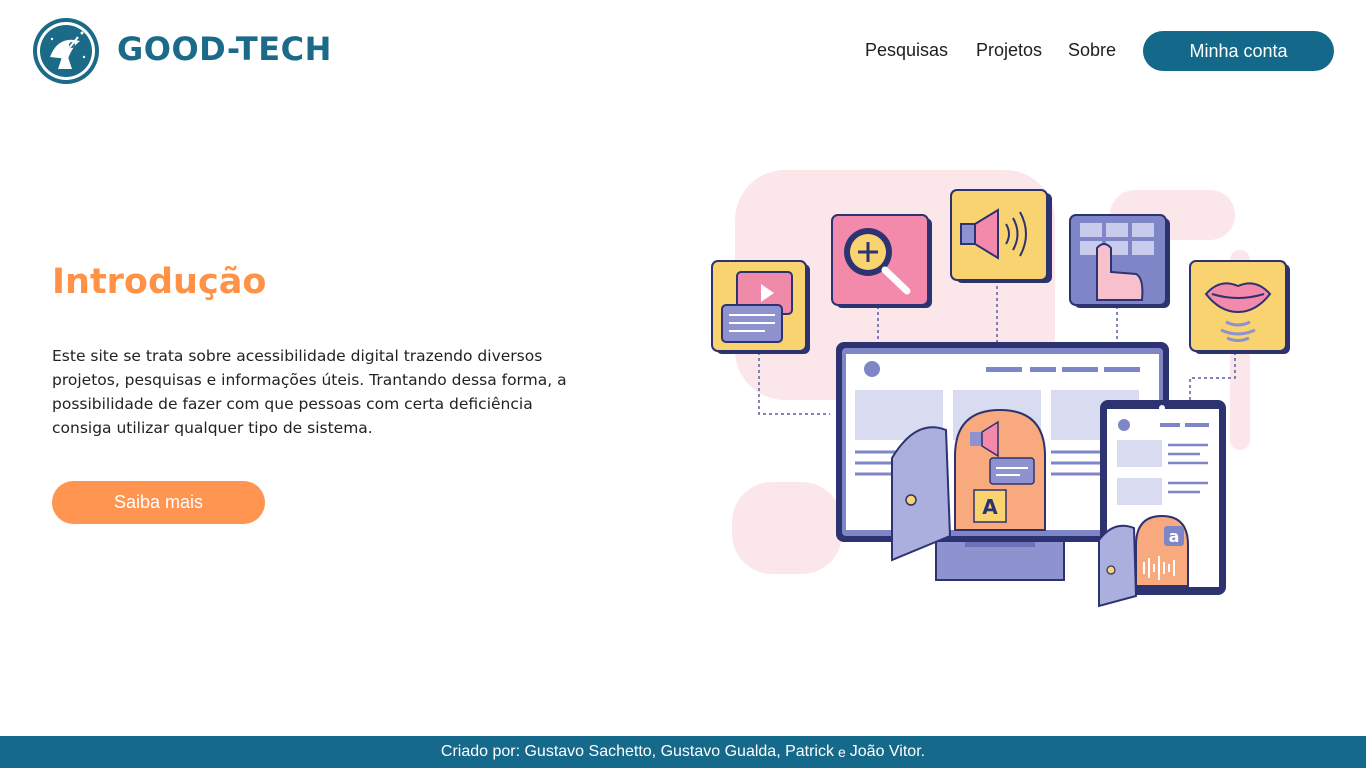 The image size is (1366, 768). What do you see at coordinates (841, 752) in the screenshot?
I see `footer-conjunction: e` at bounding box center [841, 752].